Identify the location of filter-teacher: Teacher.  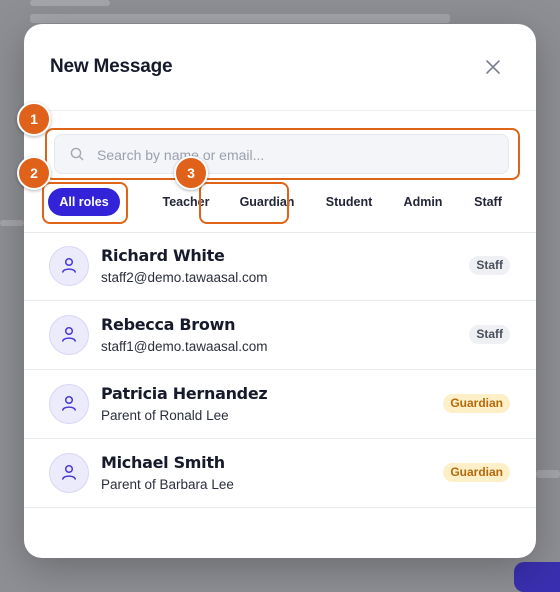
(186, 202).